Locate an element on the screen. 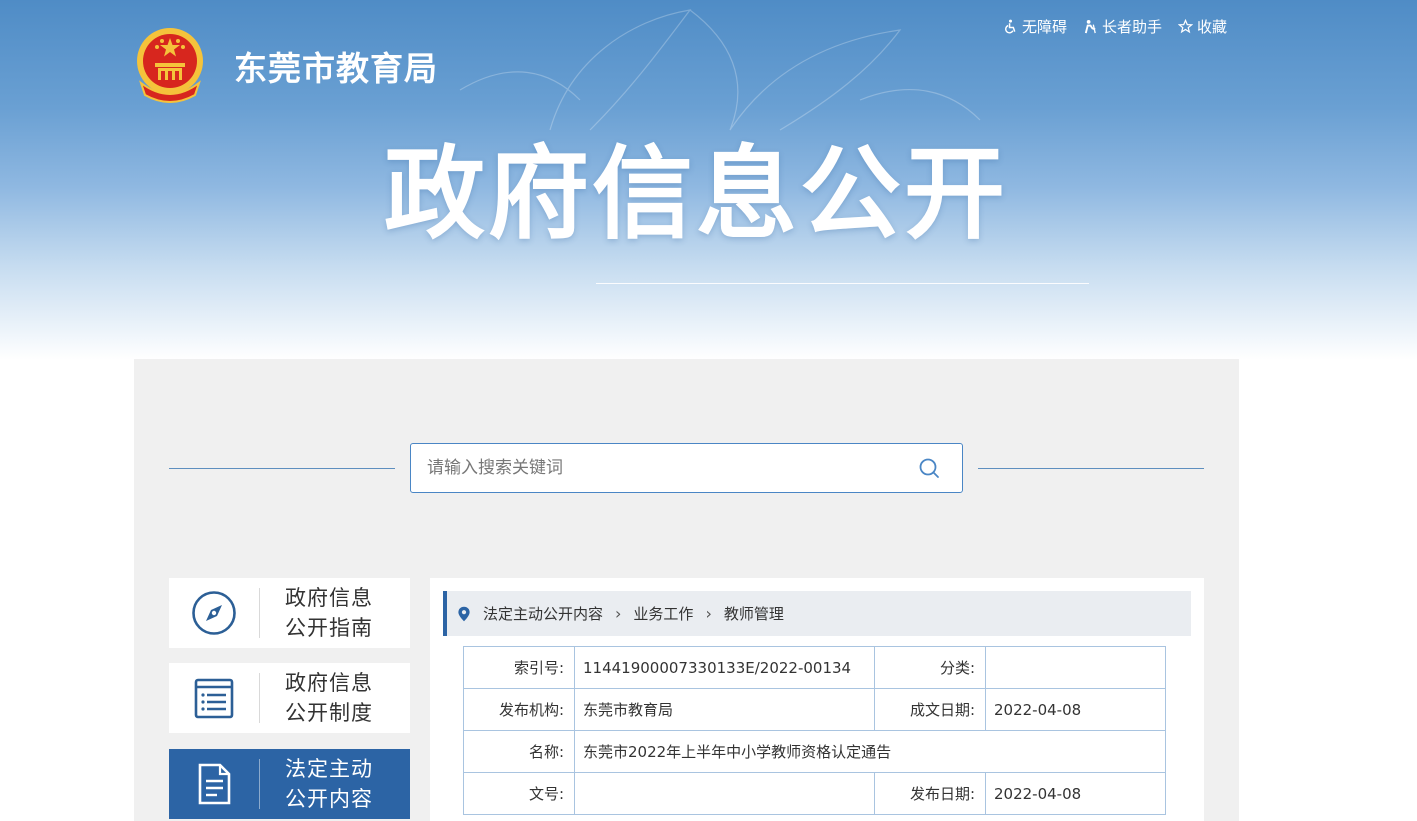 The image size is (1417, 821). table-row: 索引号: 11441900007330133E/2022-00134 分类: is located at coordinates (814, 667).